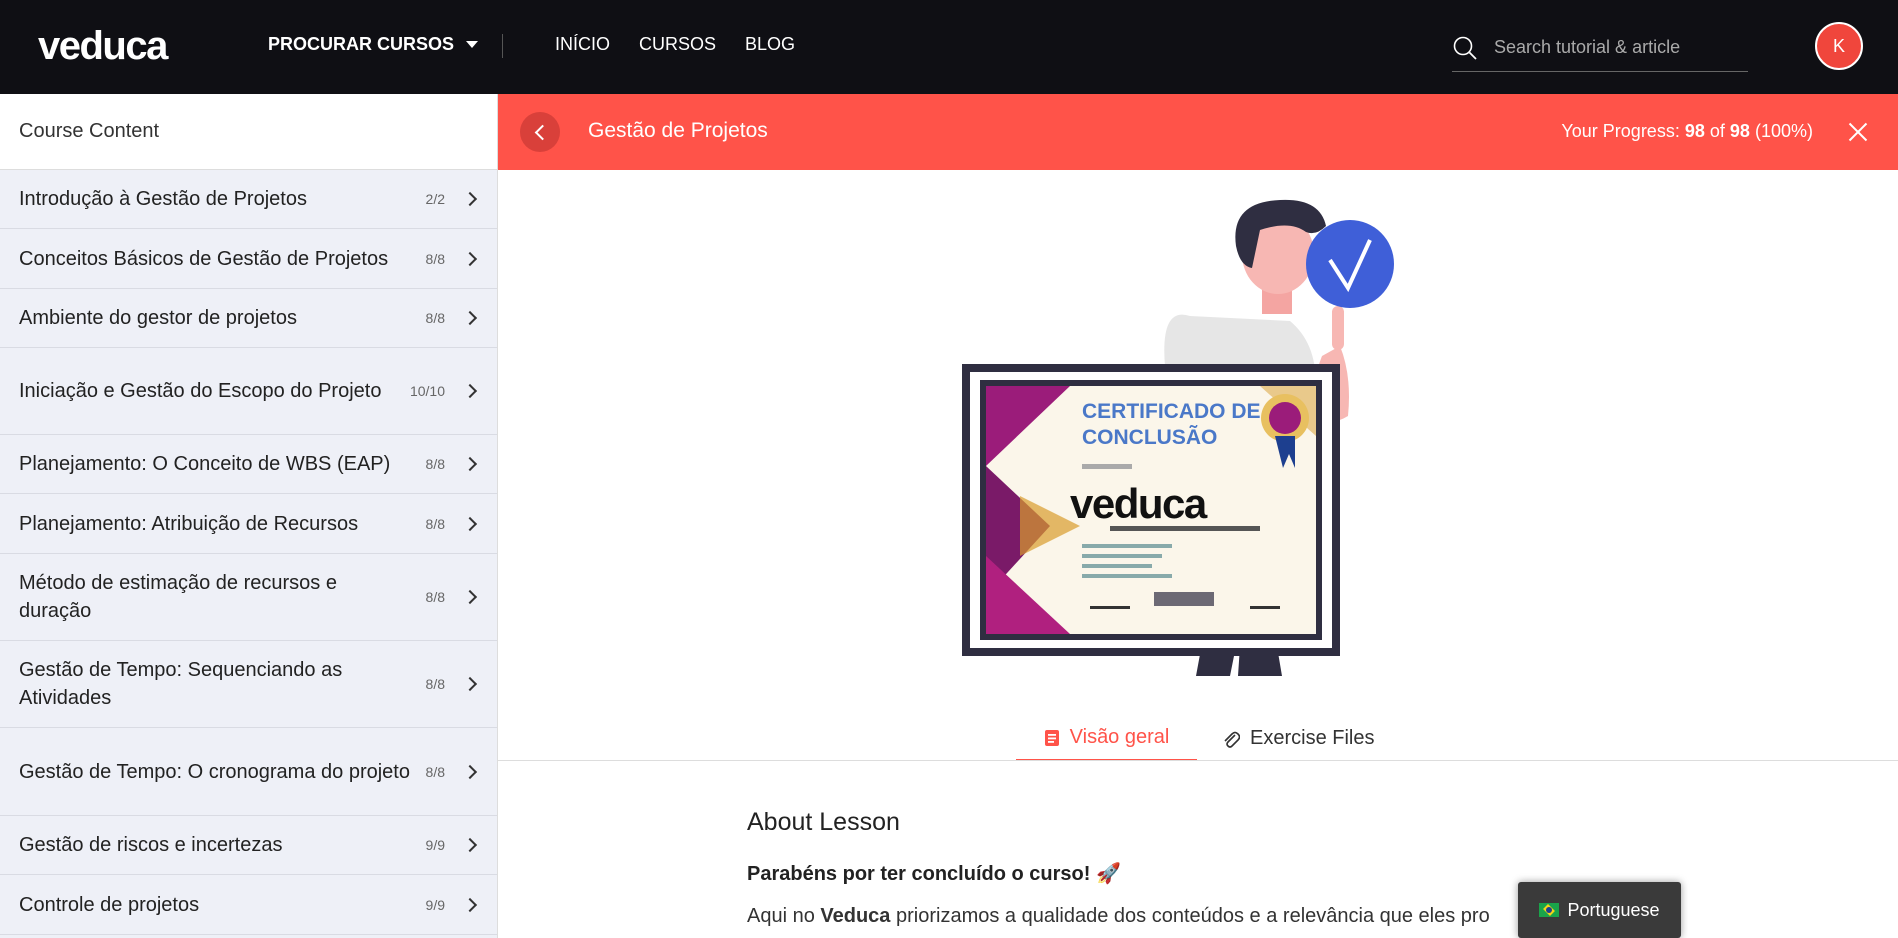  I want to click on topic-title: Introdução à Gestão de Projetos, so click(163, 199).